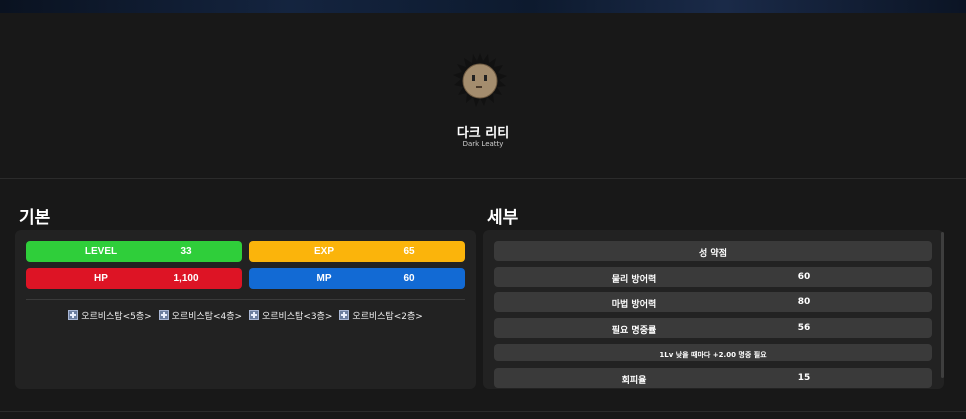 The image size is (966, 419). I want to click on location-link: 오르비스탑<5층>, so click(110, 315).